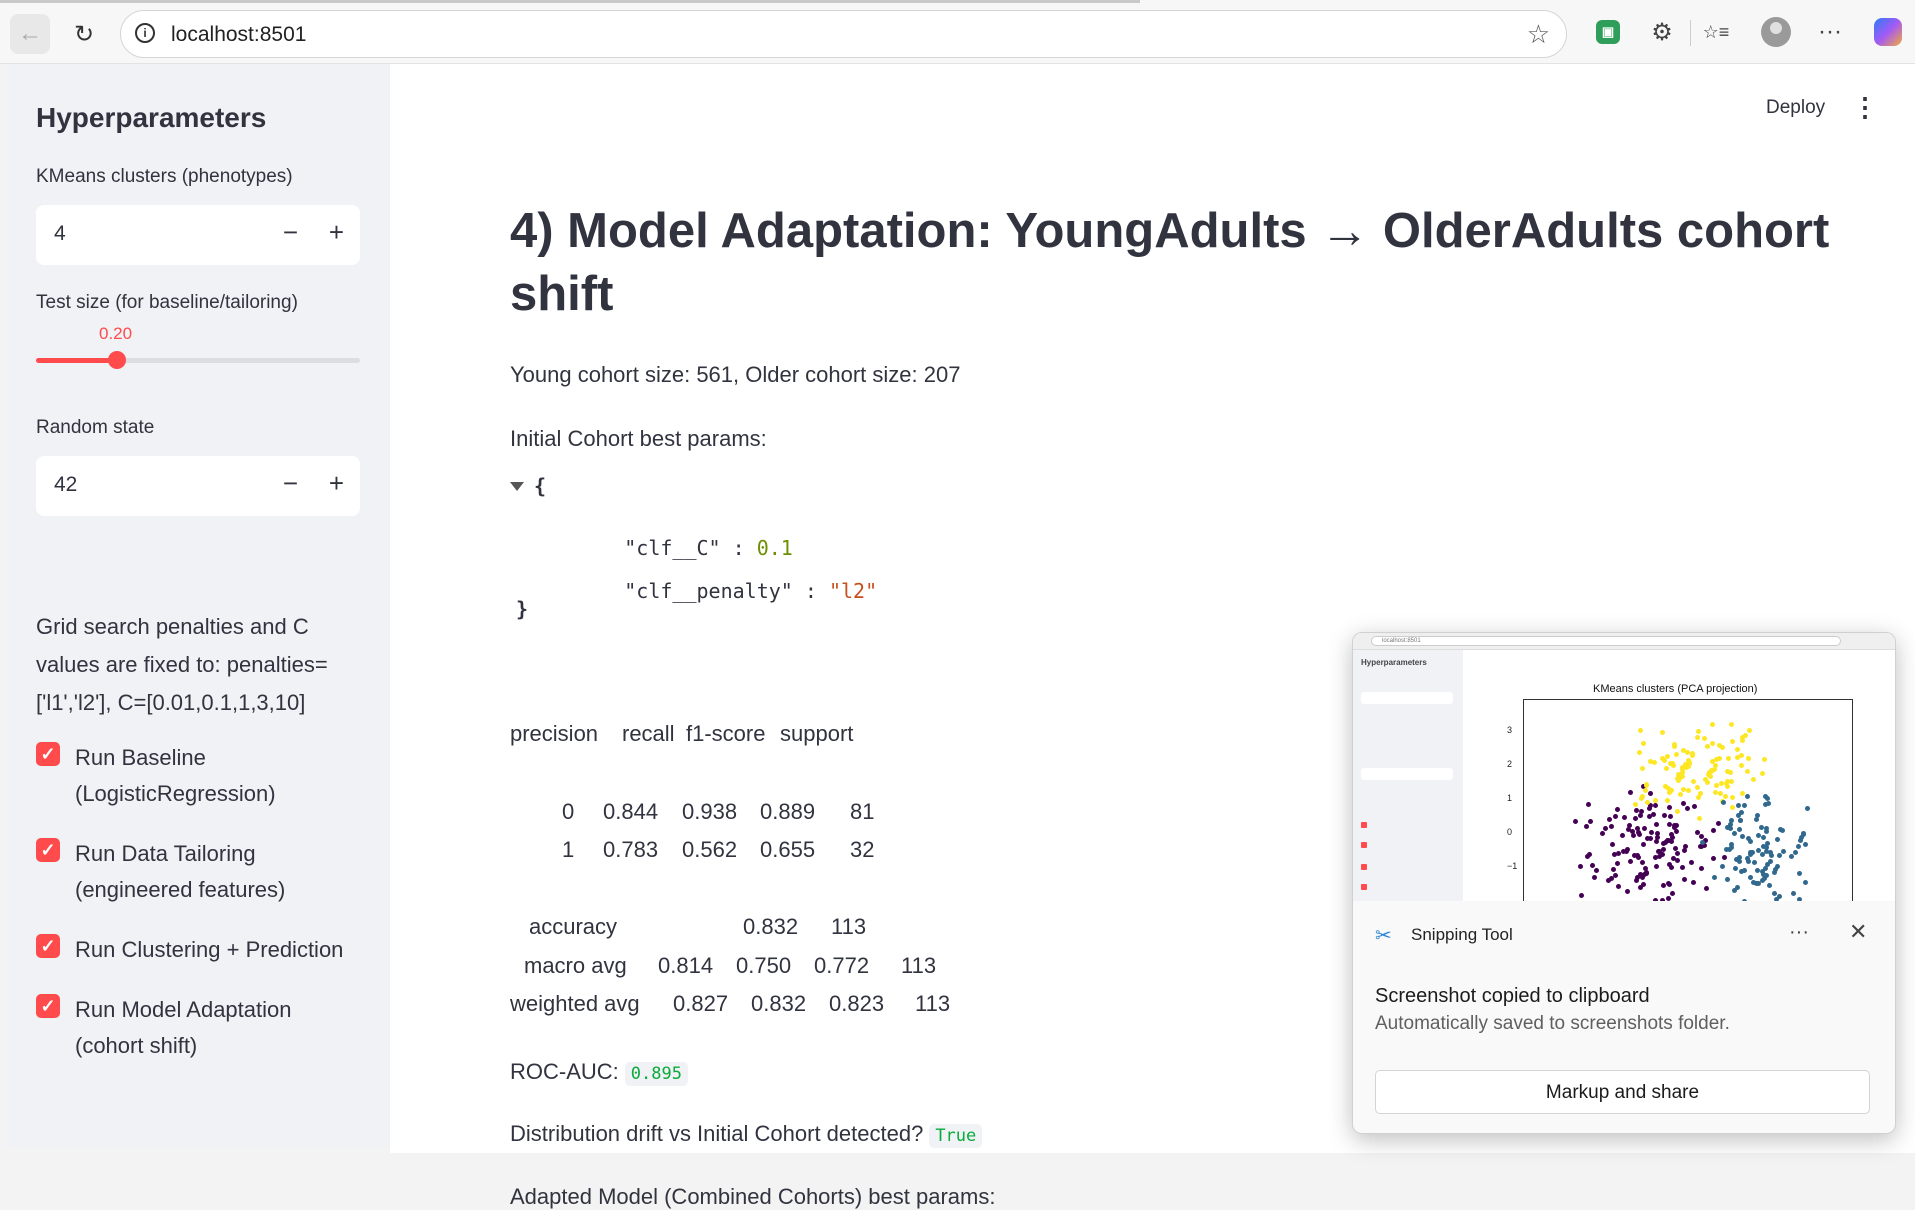  What do you see at coordinates (1888, 32) in the screenshot?
I see `copilot-icon` at bounding box center [1888, 32].